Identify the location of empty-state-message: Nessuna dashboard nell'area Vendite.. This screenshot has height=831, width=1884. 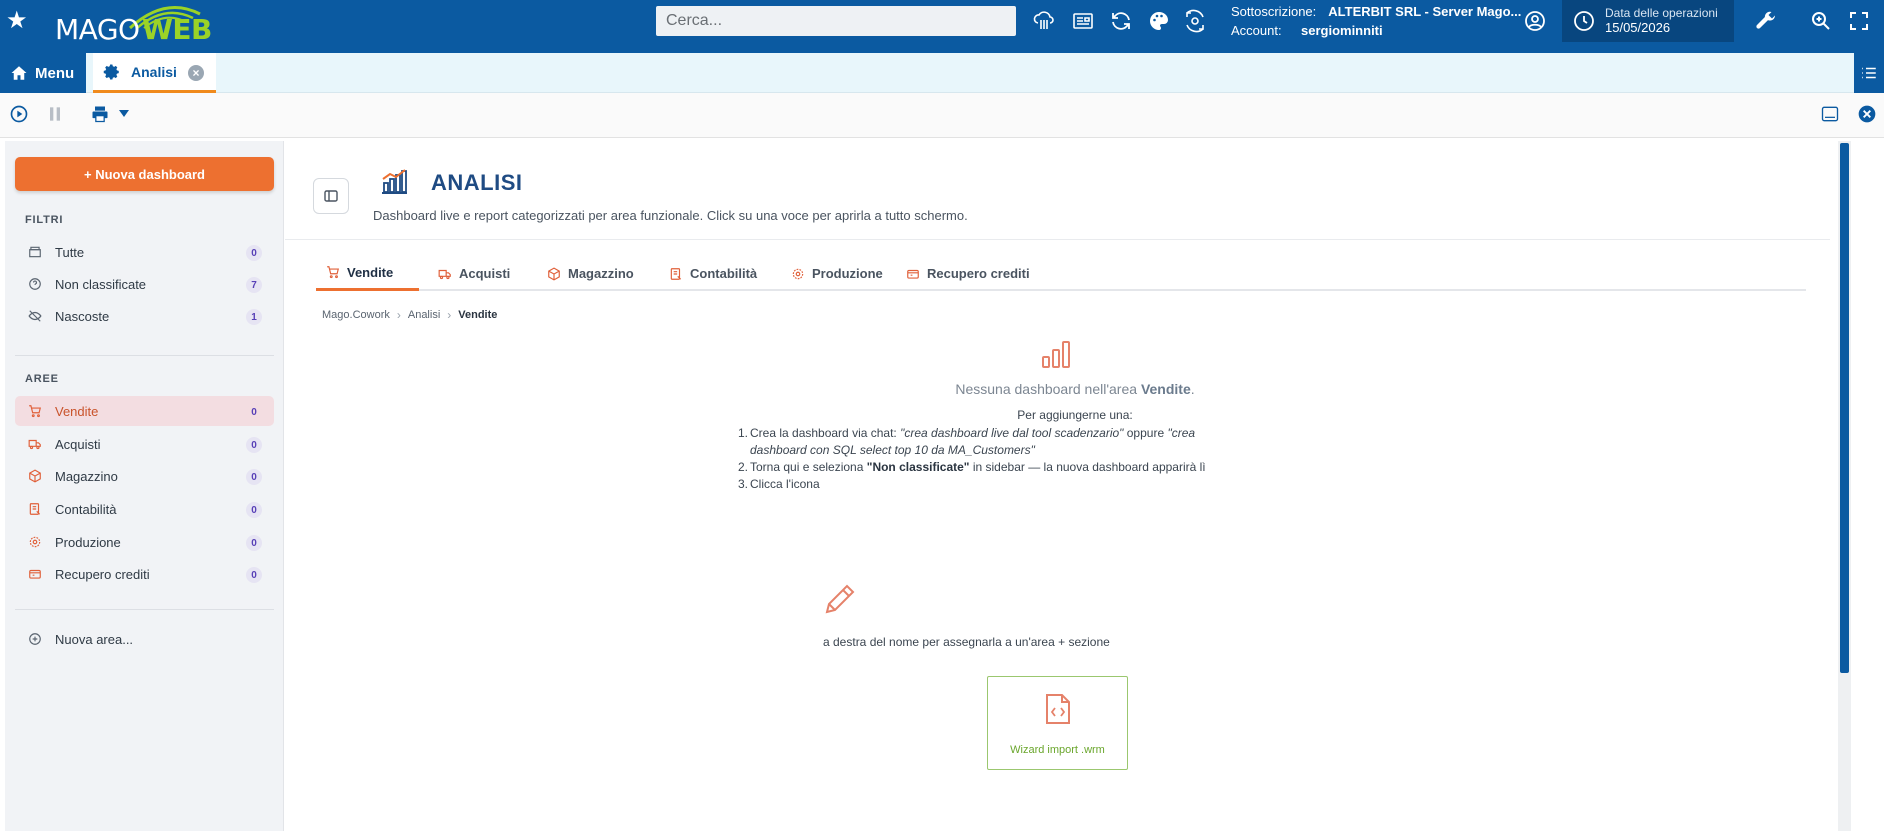
(1075, 389).